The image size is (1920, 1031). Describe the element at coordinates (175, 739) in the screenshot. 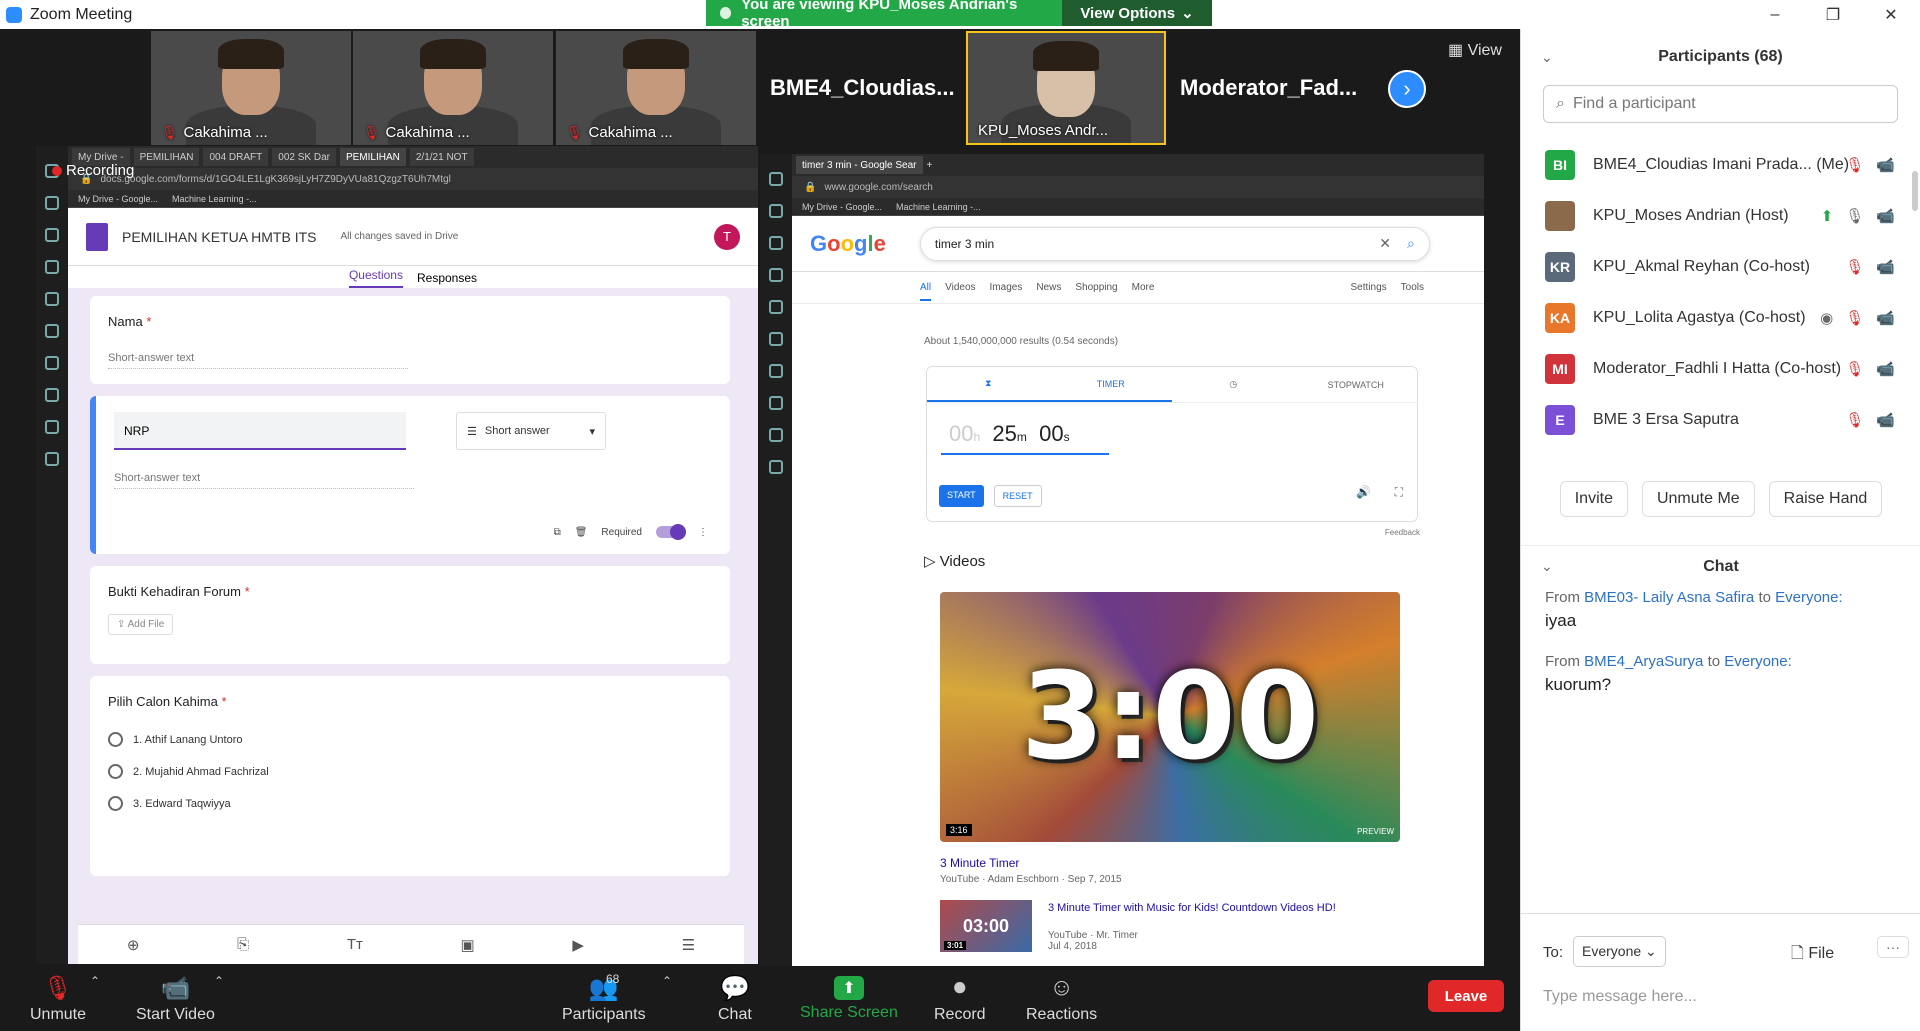

I see `radio-option: 1. Athif Lanang Untoro` at that location.